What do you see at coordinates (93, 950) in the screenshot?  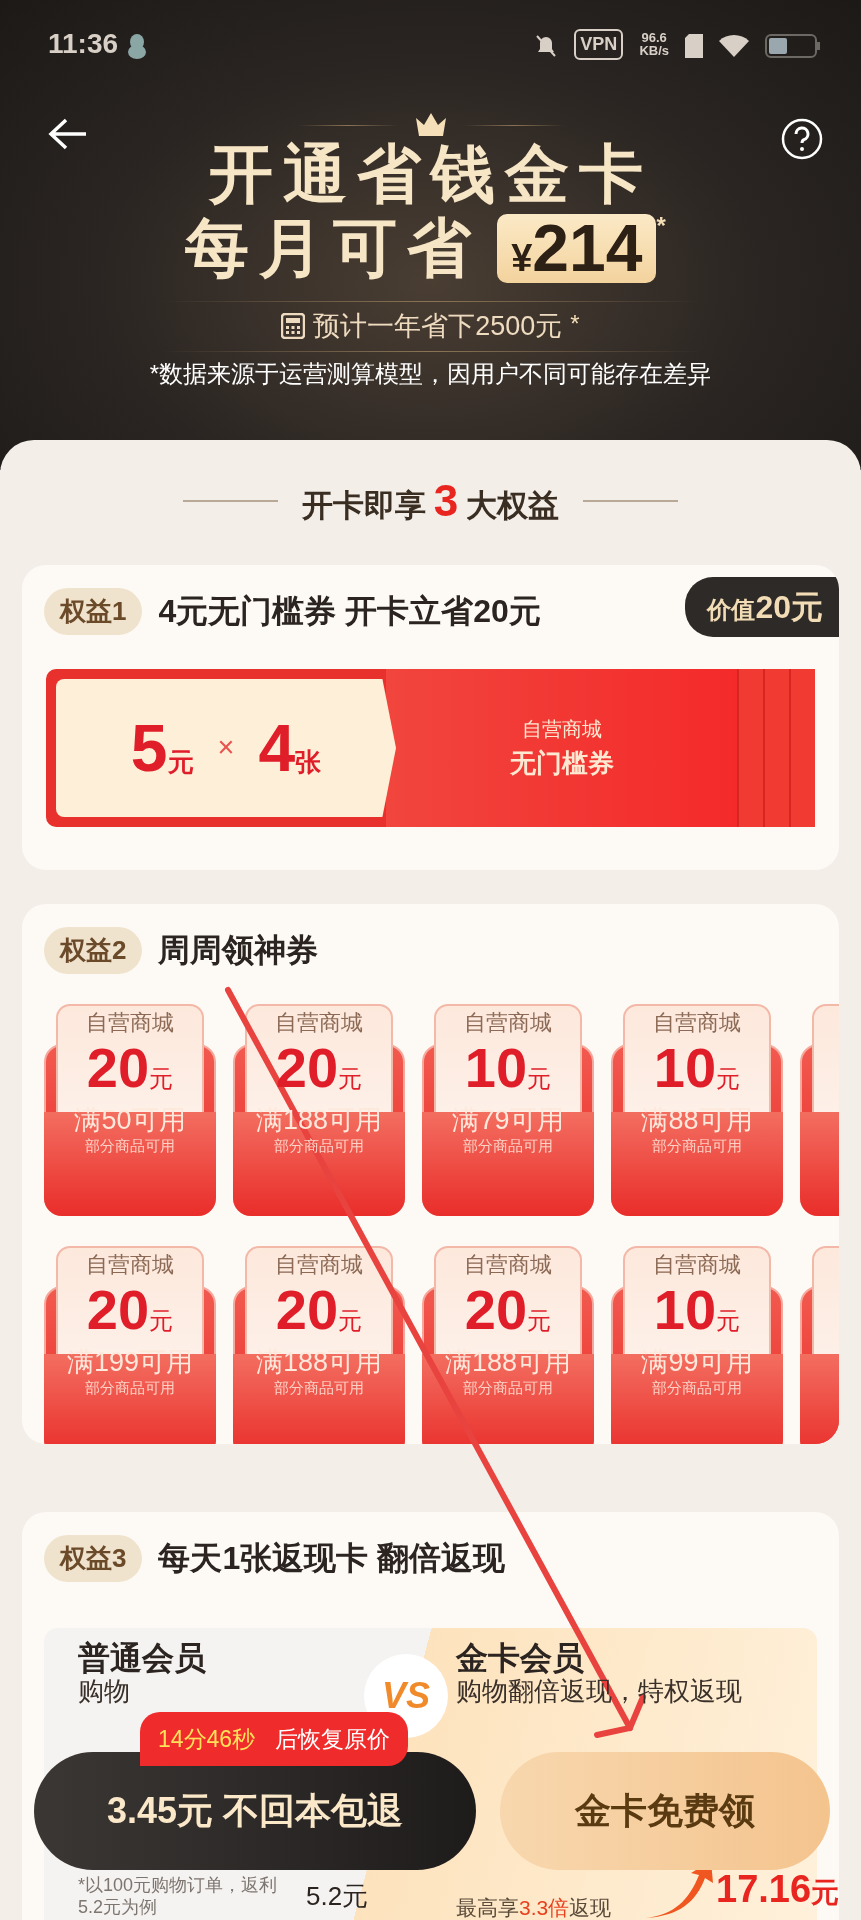 I see `benefit-tag: 权益2` at bounding box center [93, 950].